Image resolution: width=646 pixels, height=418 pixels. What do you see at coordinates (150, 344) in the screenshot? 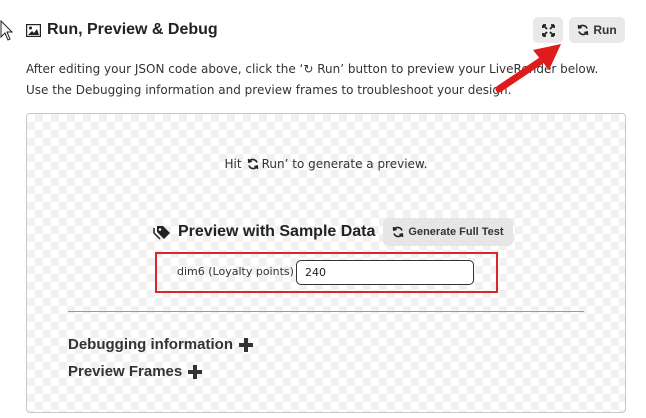
I see `debugging-information-label: Debugging information` at bounding box center [150, 344].